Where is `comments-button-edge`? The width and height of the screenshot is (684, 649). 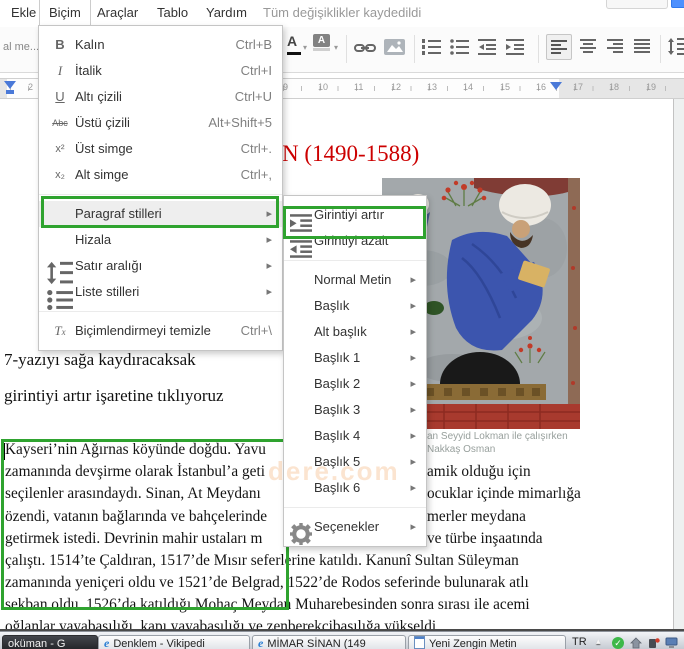
comments-button-edge is located at coordinates (637, 4).